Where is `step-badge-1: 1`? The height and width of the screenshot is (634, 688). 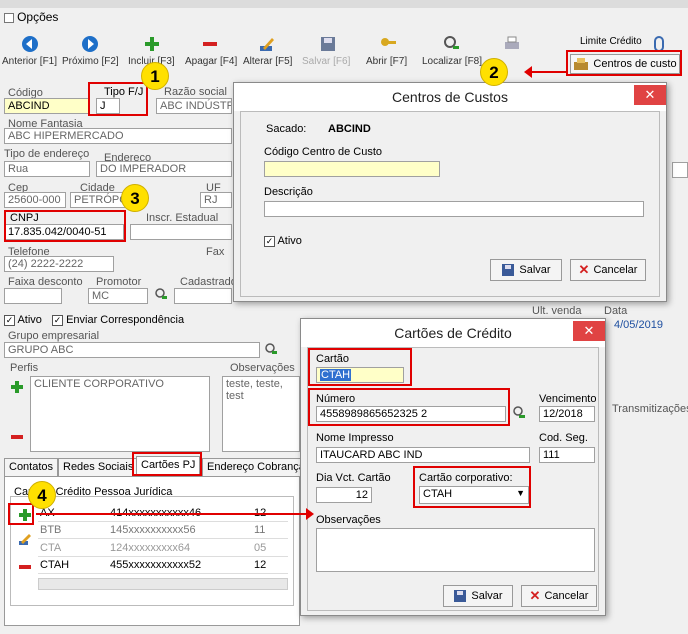 step-badge-1: 1 is located at coordinates (155, 76).